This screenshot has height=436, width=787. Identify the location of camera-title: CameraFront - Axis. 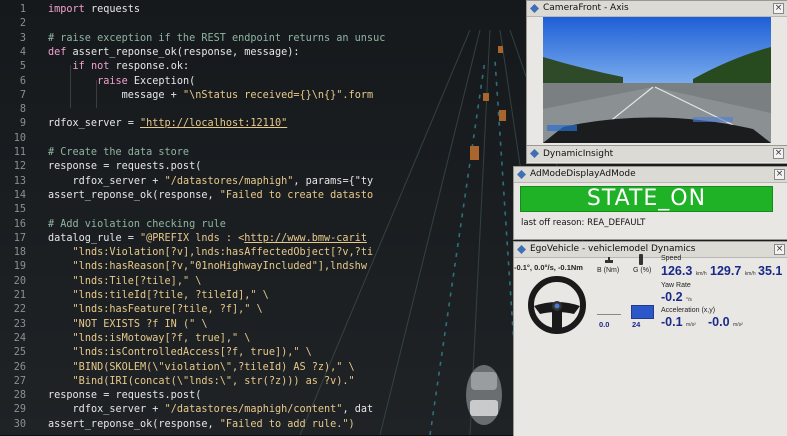
(586, 8).